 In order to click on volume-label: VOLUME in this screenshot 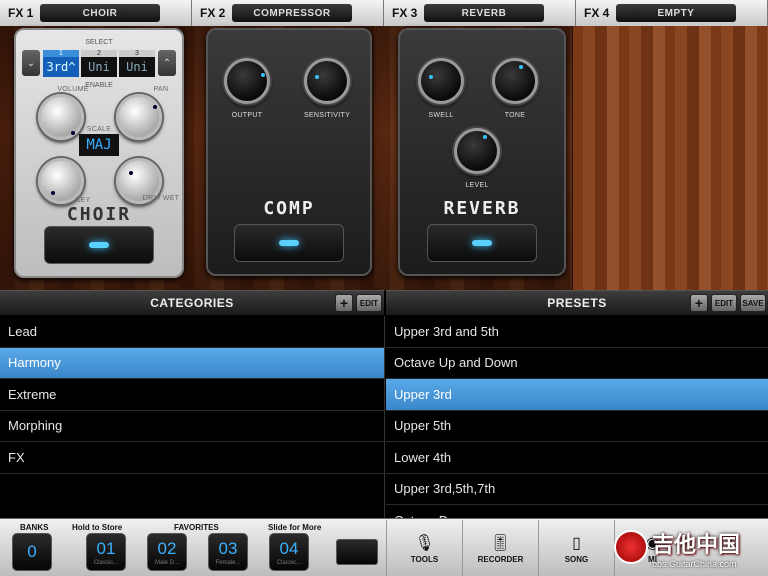, I will do `click(73, 89)`.